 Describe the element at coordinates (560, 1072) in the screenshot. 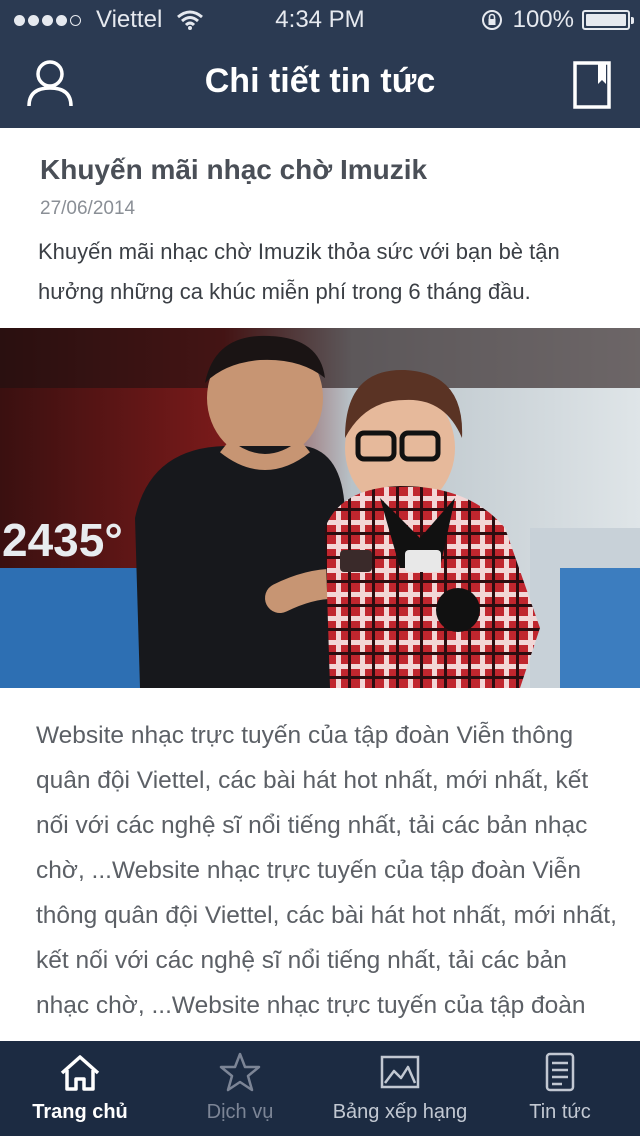

I see `news-icon` at that location.